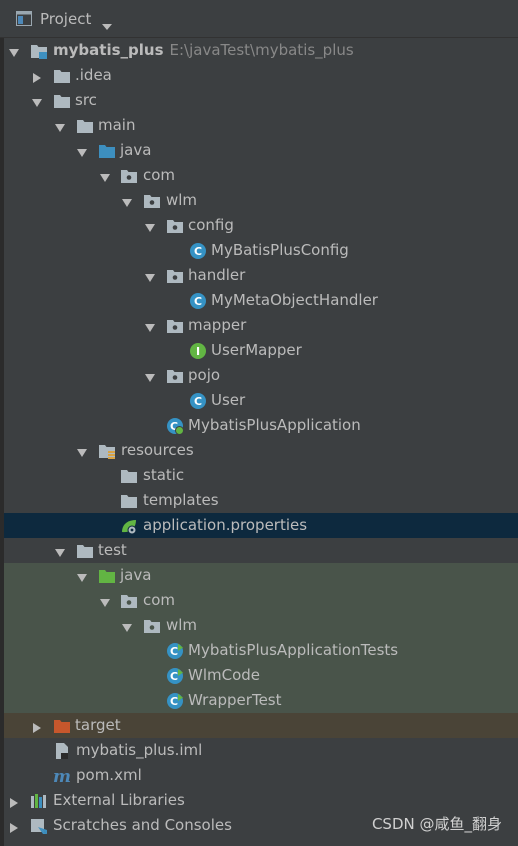 The width and height of the screenshot is (518, 846). Describe the element at coordinates (280, 250) in the screenshot. I see `tree-item-label: MyBatisPlusConfig` at that location.